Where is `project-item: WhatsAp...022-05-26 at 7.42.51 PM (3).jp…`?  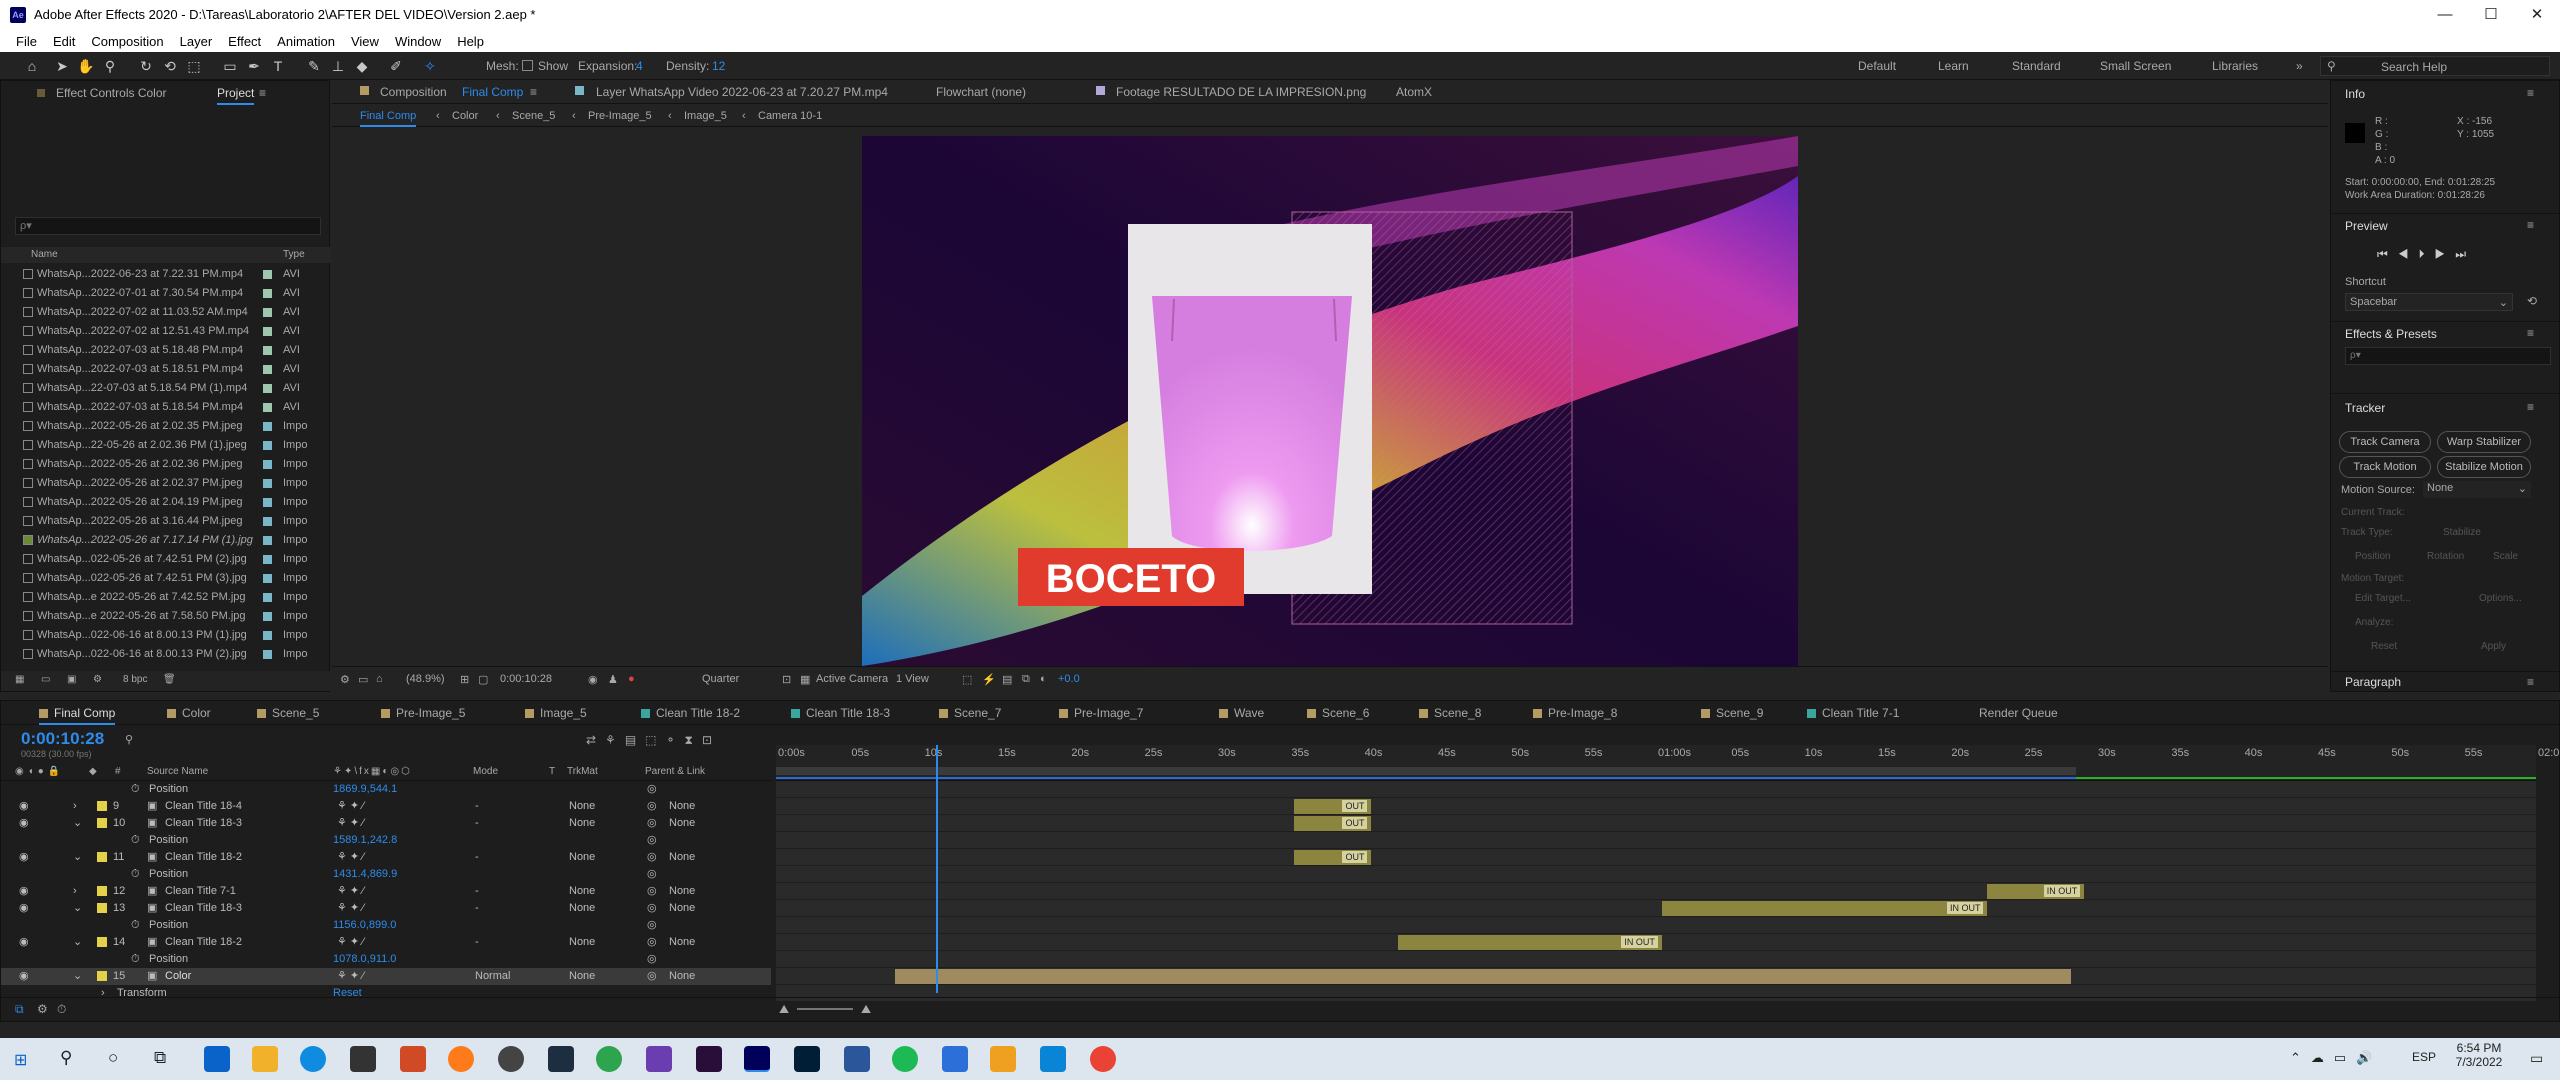
project-item: WhatsAp...022-05-26 at 7.42.51 PM (3).jp… is located at coordinates (173, 578).